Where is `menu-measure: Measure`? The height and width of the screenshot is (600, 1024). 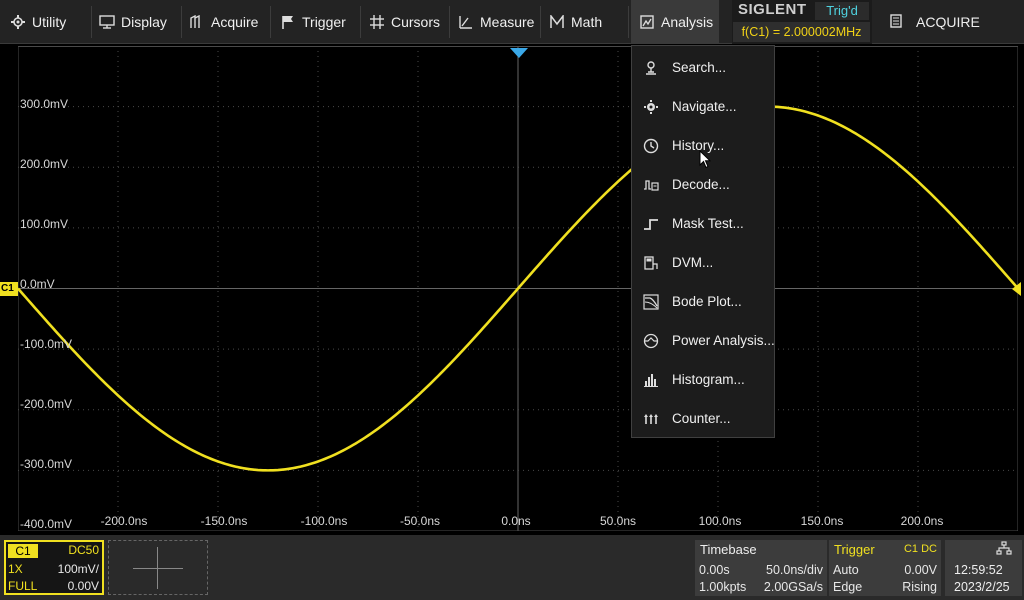
menu-measure: Measure is located at coordinates (499, 22).